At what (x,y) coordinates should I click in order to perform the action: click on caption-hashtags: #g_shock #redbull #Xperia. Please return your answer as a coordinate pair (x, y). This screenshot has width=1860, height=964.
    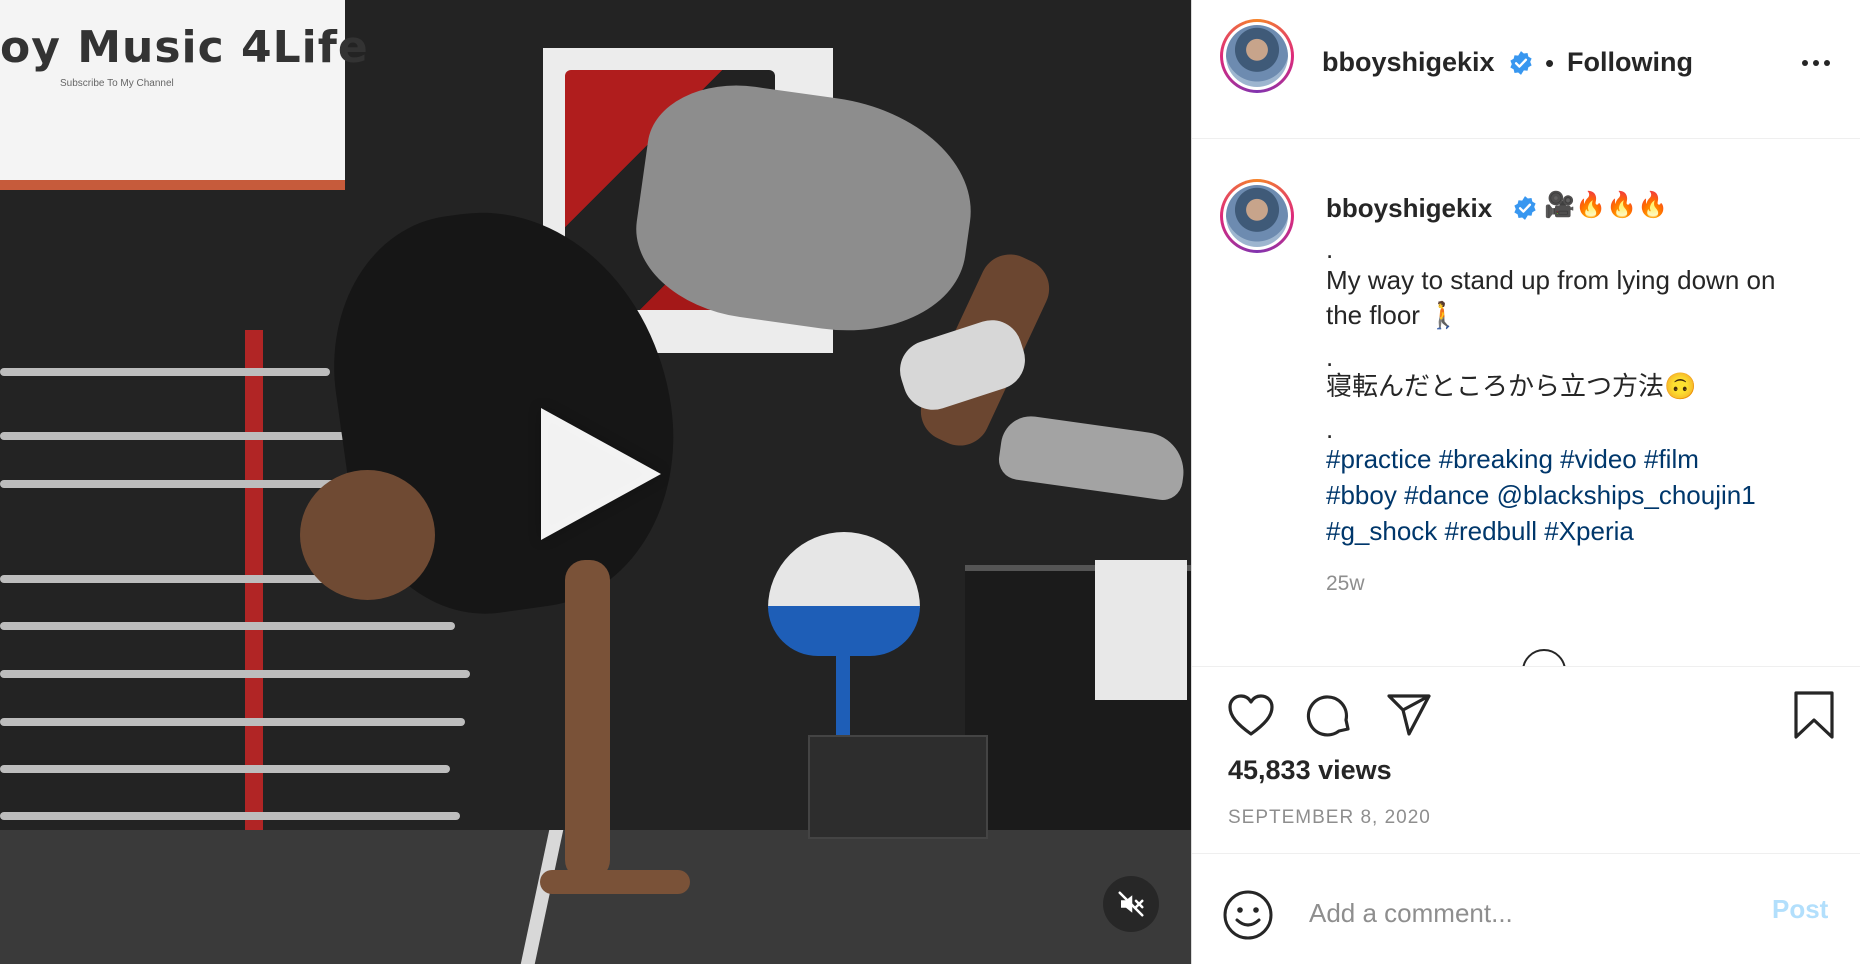
    Looking at the image, I should click on (1480, 531).